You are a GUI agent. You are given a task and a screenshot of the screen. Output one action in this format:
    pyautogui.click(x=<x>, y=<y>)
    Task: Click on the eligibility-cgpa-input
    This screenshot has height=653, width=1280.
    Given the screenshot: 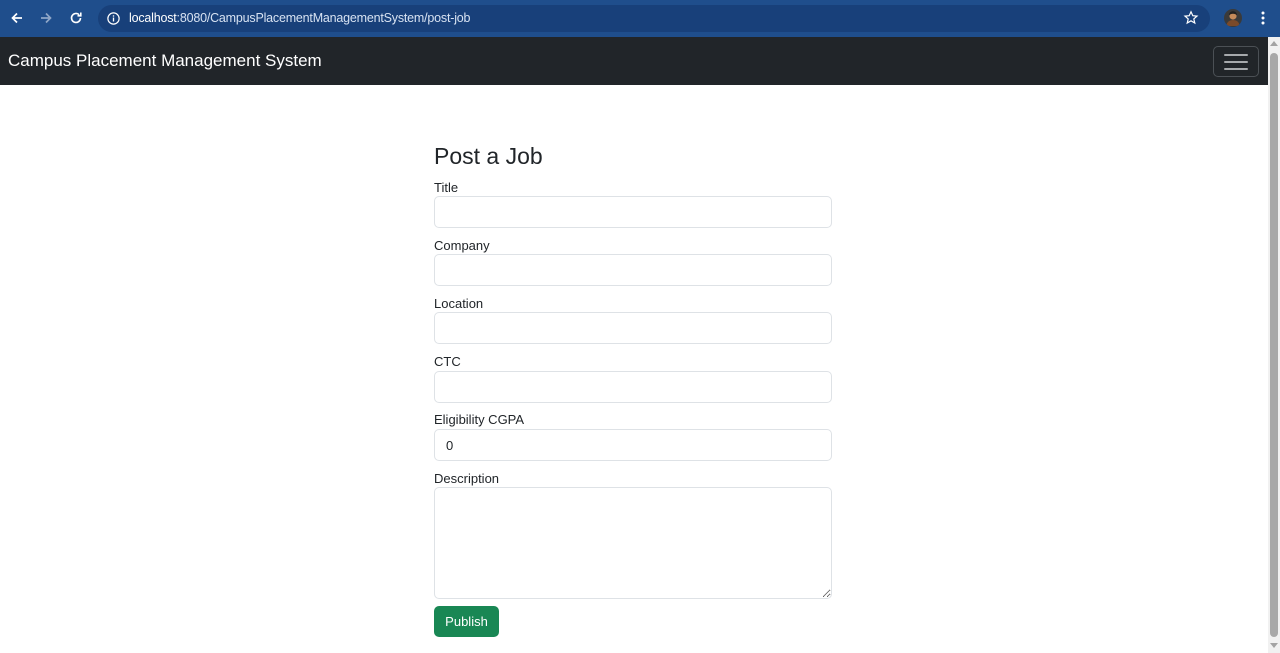 What is the action you would take?
    pyautogui.click(x=633, y=445)
    